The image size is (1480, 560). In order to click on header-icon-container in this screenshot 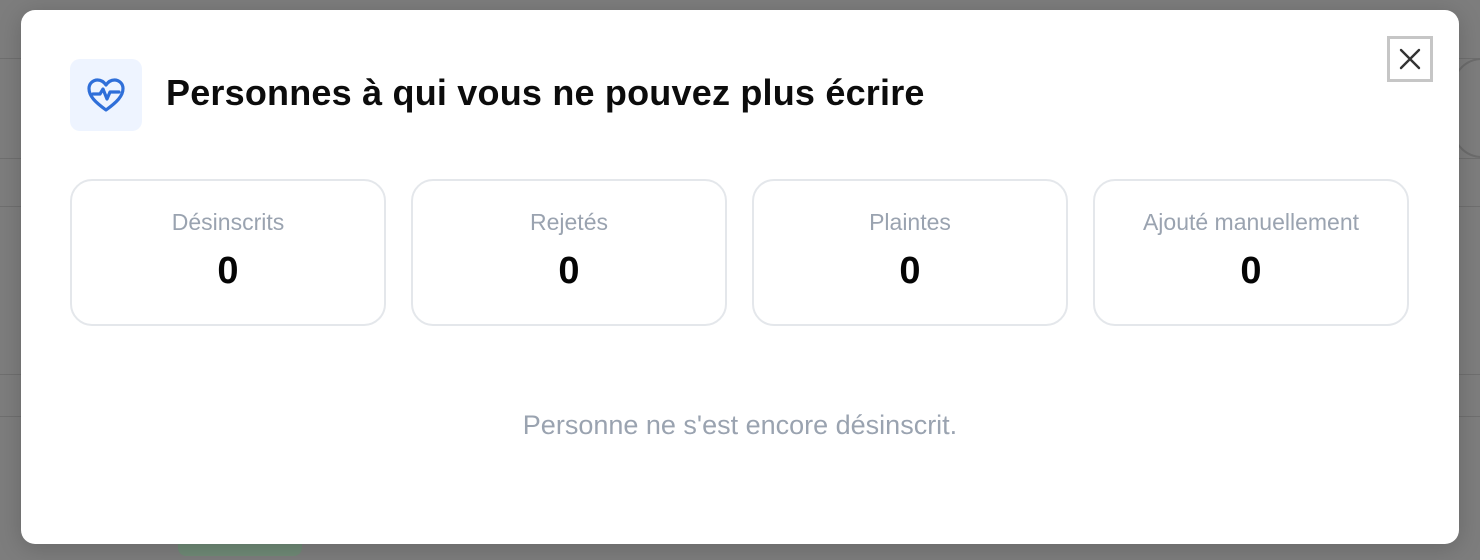, I will do `click(106, 95)`.